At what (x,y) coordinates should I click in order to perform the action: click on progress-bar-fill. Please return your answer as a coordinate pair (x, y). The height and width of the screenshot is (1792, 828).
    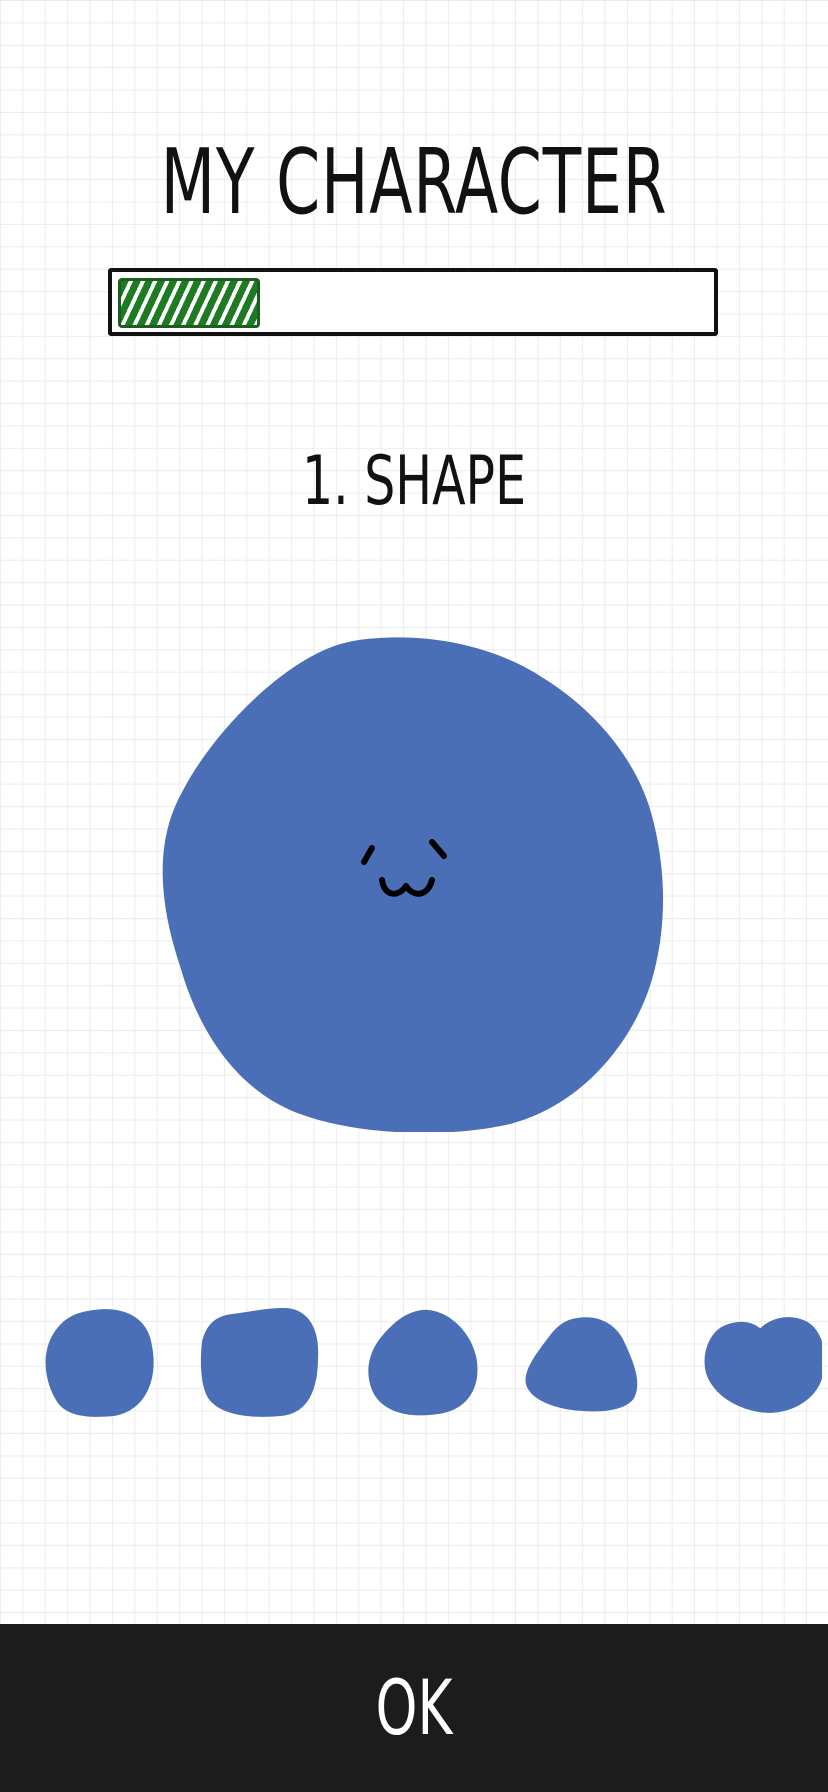
    Looking at the image, I should click on (189, 303).